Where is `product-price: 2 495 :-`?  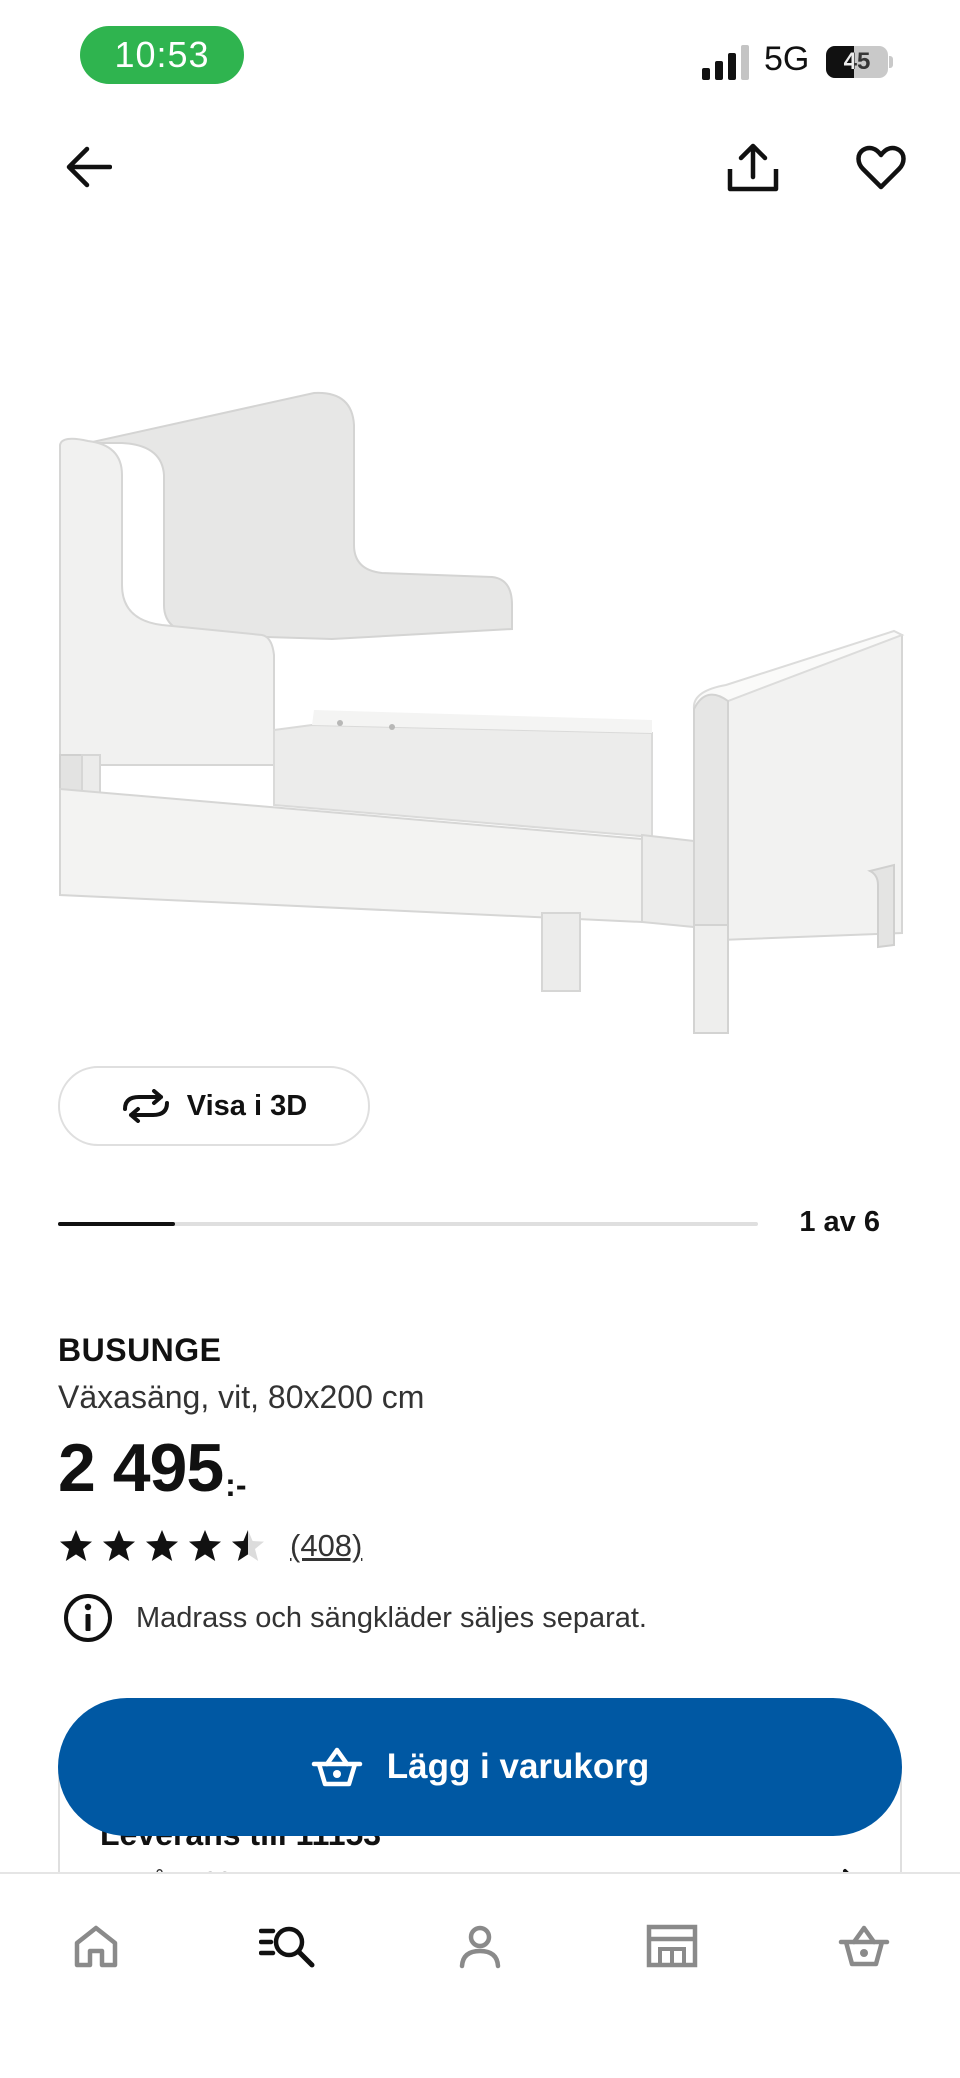 product-price: 2 495 :- is located at coordinates (152, 1468).